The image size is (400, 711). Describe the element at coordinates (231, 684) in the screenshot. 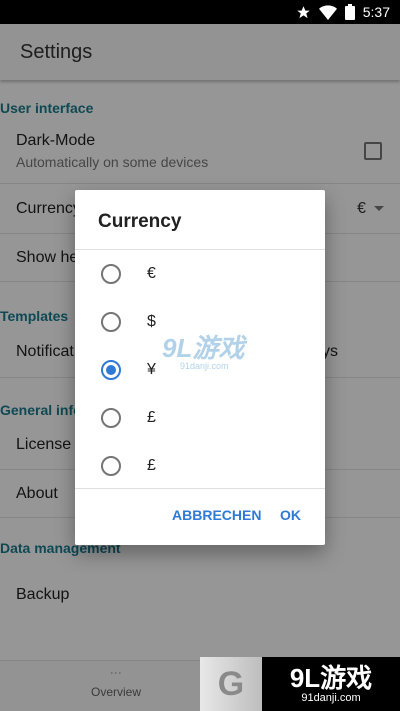

I see `banner-logo: G` at that location.